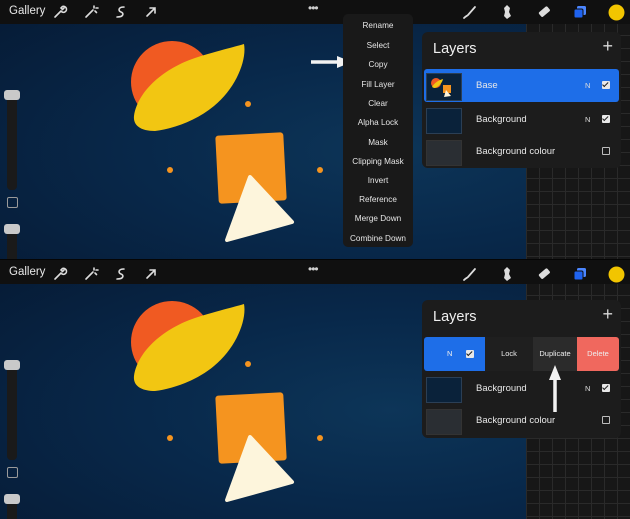 This screenshot has height=519, width=630. What do you see at coordinates (378, 238) in the screenshot?
I see `menu-item-combine-down: Combine Down` at bounding box center [378, 238].